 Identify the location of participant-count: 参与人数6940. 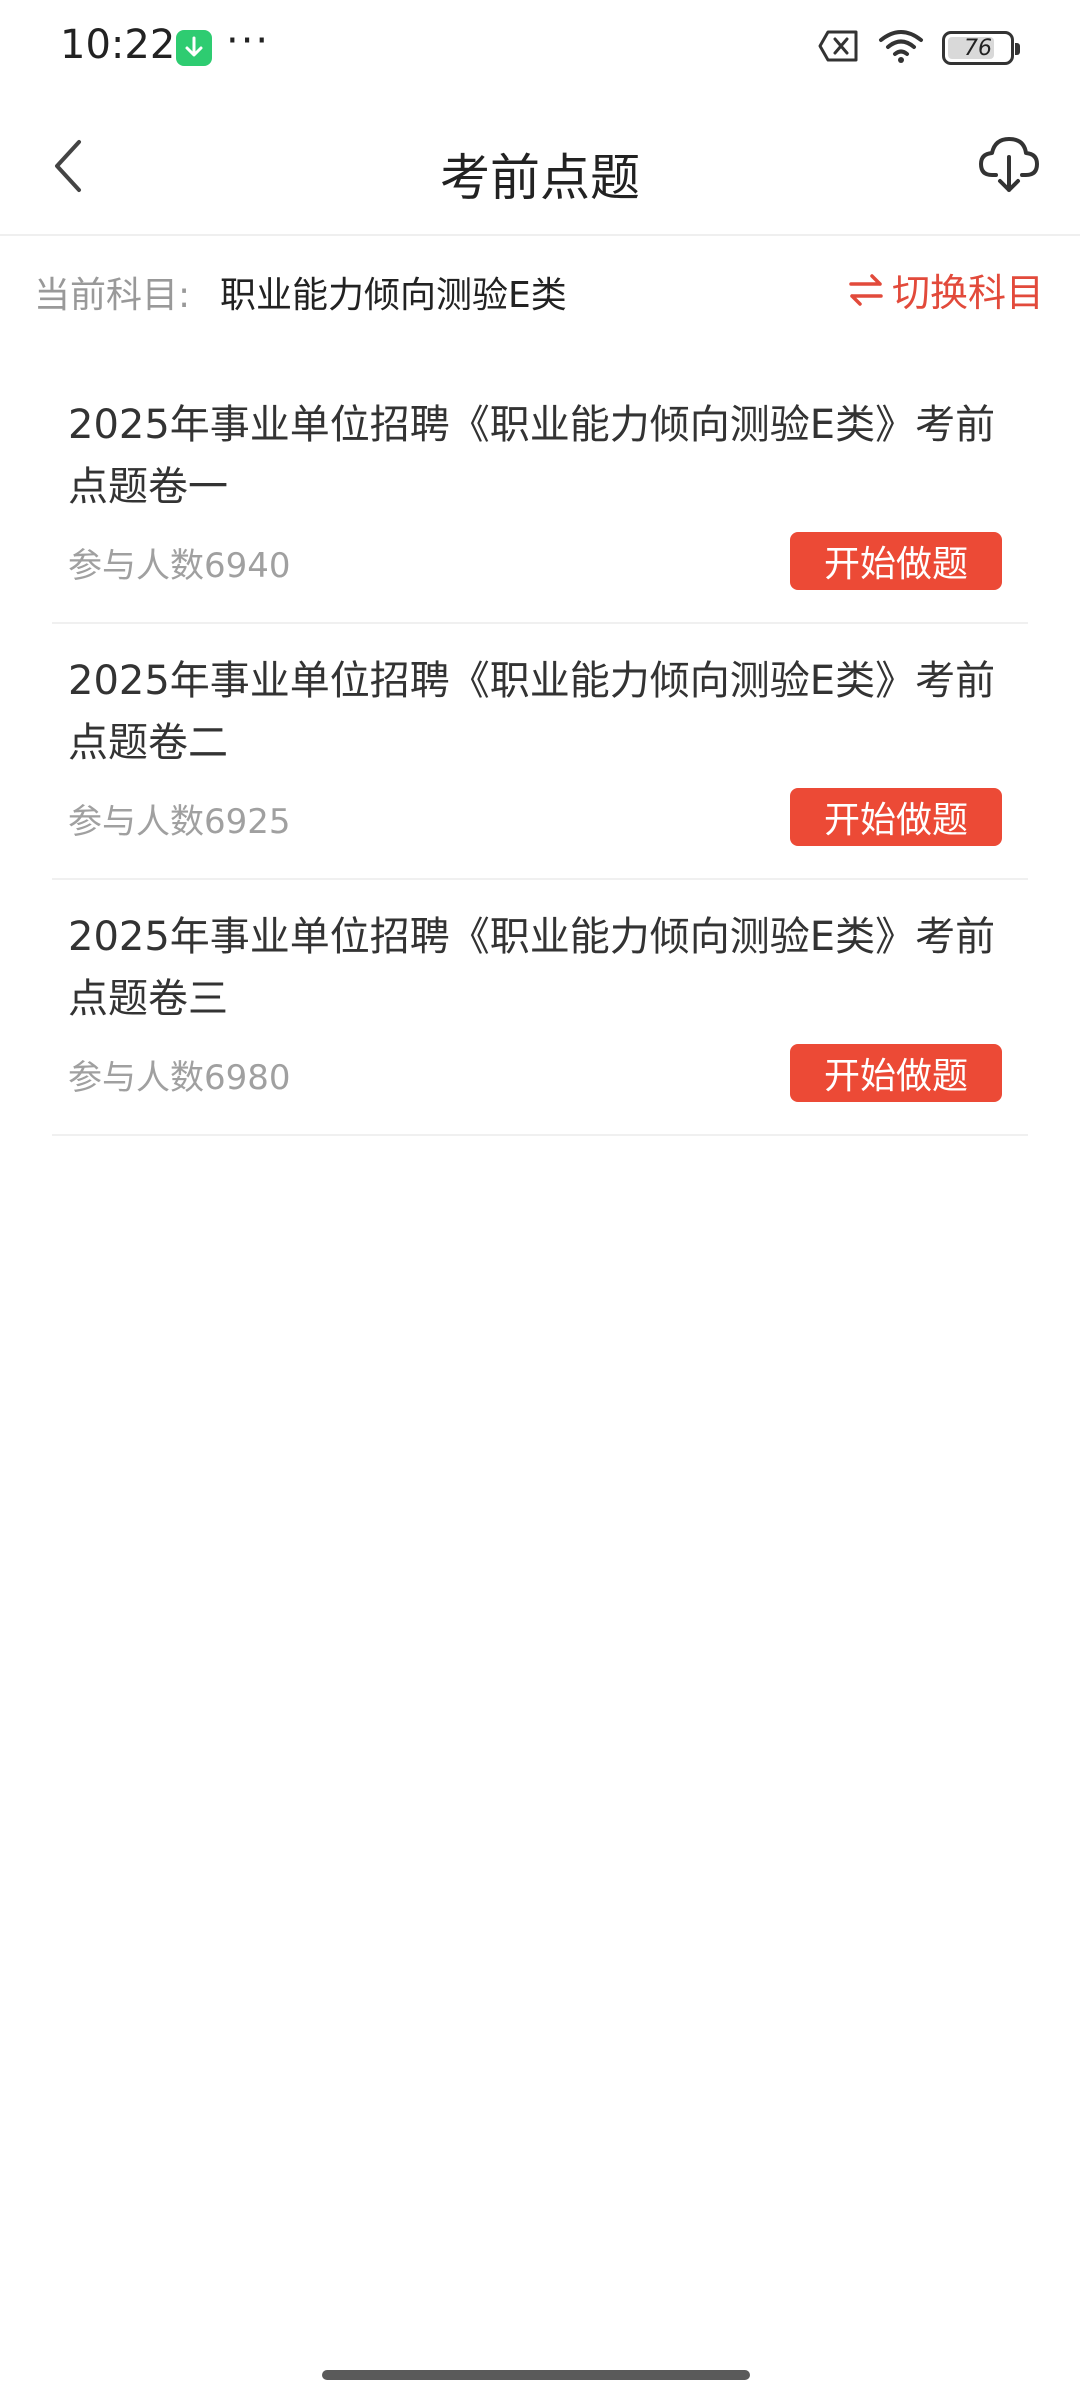
(179, 566).